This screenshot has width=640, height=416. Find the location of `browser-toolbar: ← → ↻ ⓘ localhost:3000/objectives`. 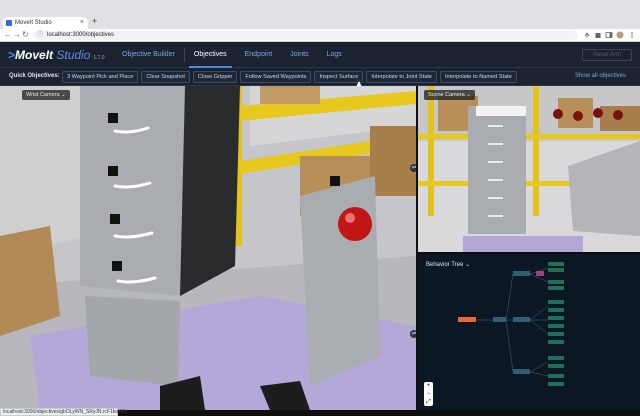

browser-toolbar: ← → ↻ ⓘ localhost:3000/objectives is located at coordinates (320, 35).